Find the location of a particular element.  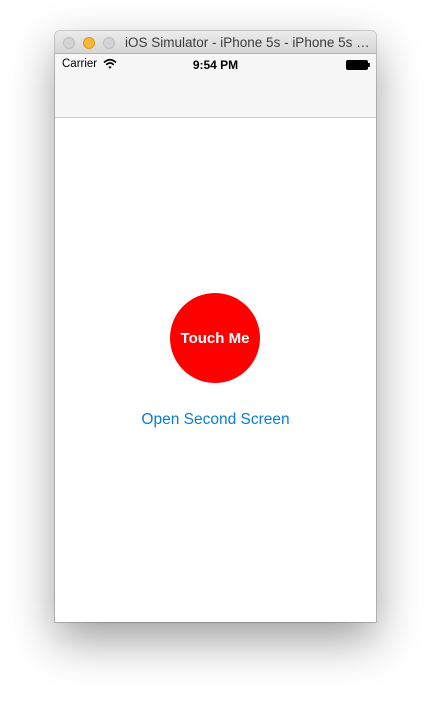

status-bar: Carrier 9:54 PM is located at coordinates (215, 64).